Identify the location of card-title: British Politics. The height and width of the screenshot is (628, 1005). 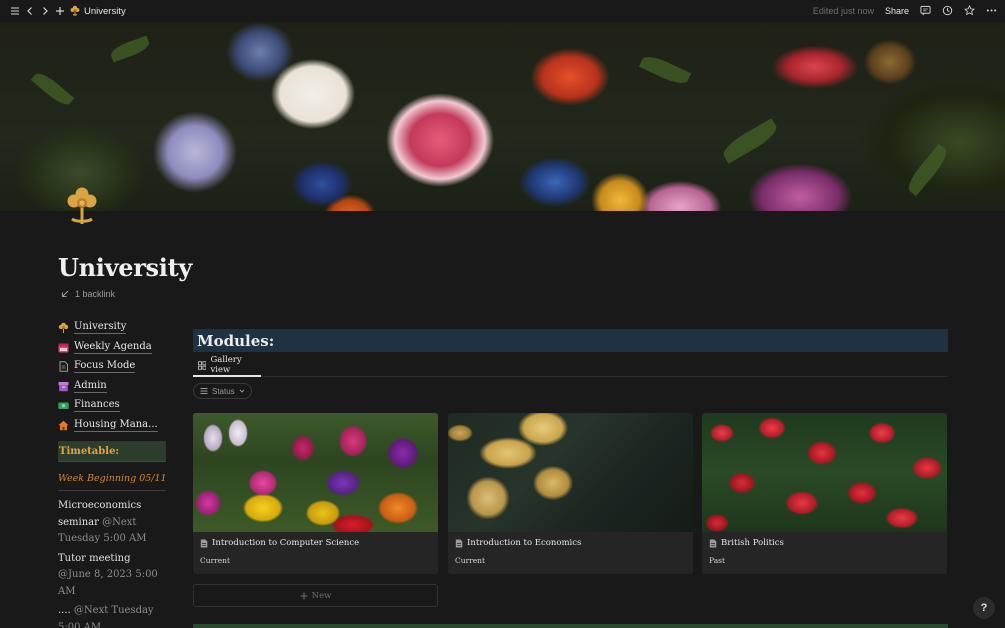
(746, 543).